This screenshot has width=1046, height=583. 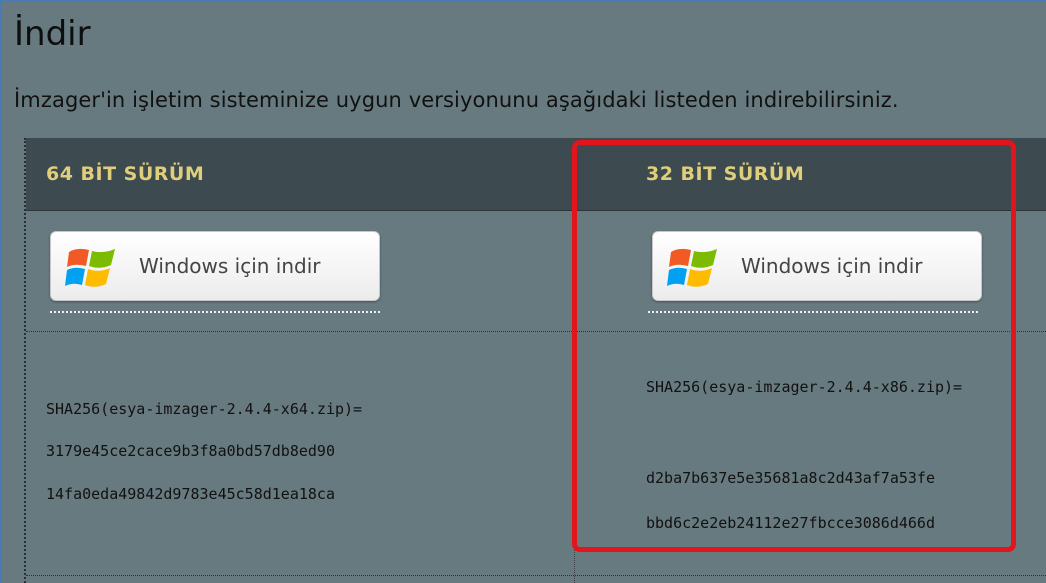 What do you see at coordinates (190, 451) in the screenshot?
I see `hash-value-64bit-line1: 3179e45ce2cace9b3f8a0bd57db8ed90` at bounding box center [190, 451].